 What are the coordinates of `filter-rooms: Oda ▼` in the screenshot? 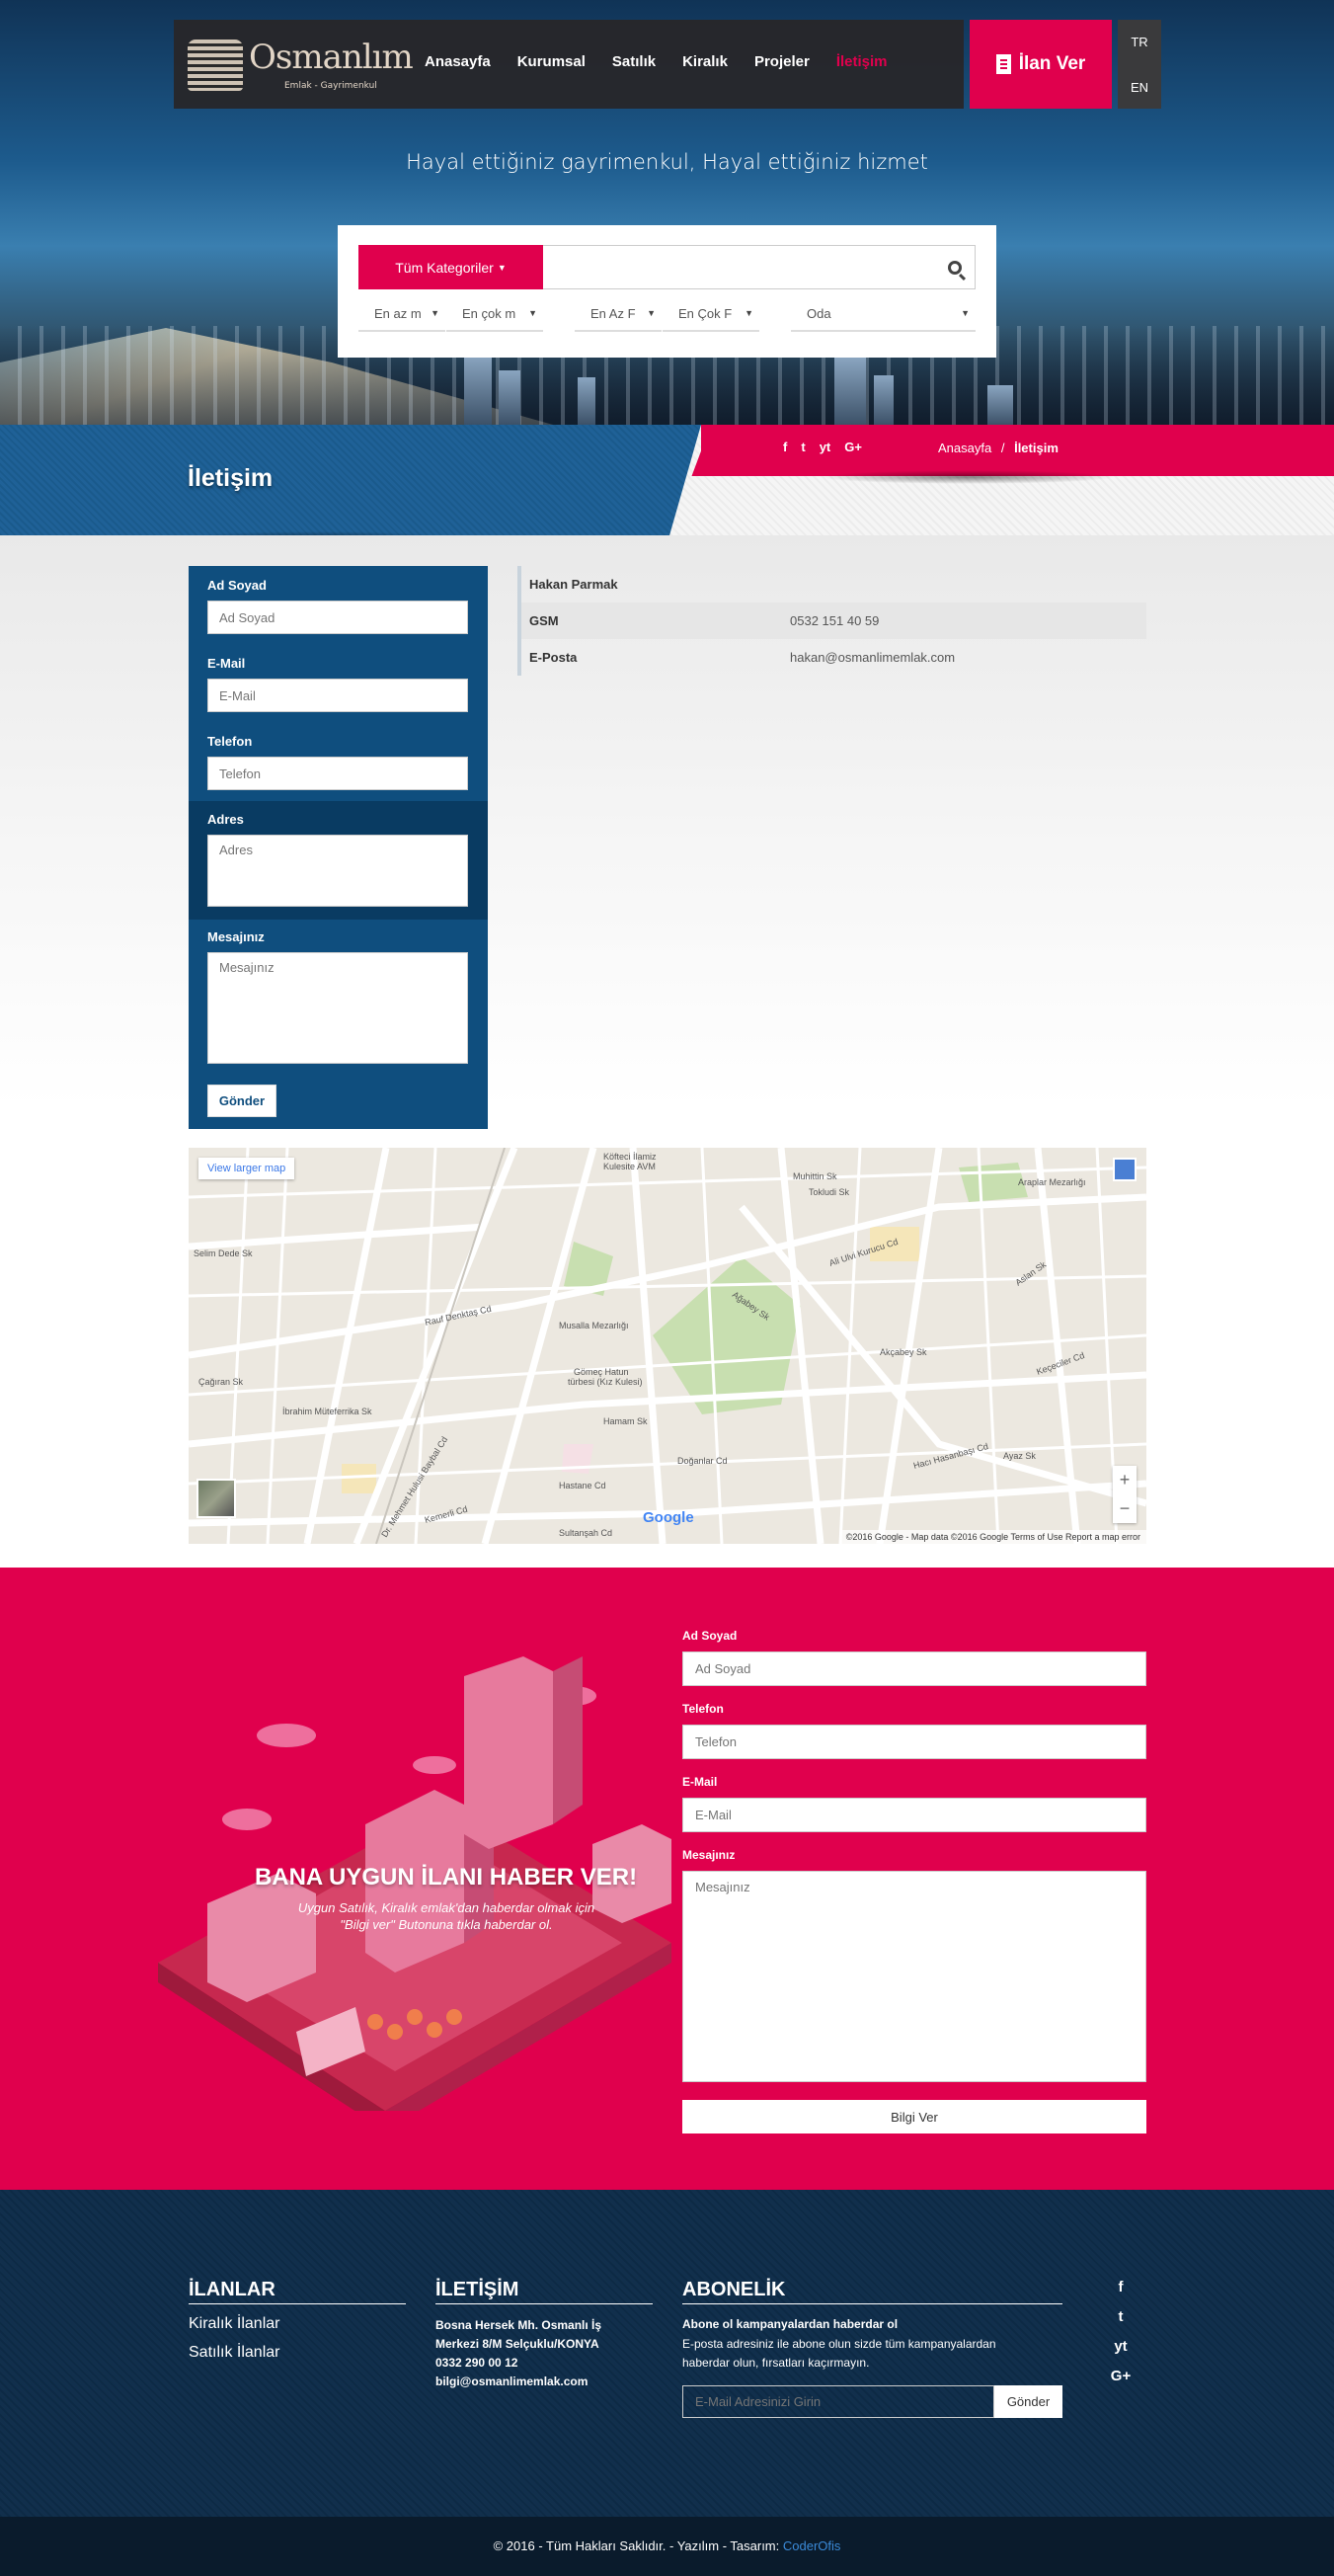 It's located at (883, 317).